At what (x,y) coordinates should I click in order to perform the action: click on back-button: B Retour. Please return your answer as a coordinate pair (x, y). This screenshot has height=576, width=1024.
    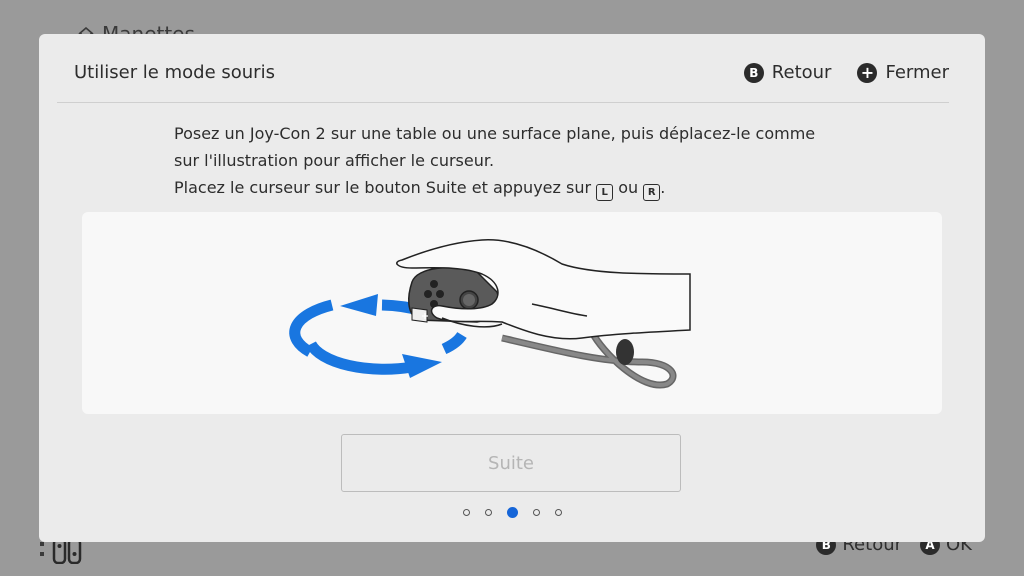
    Looking at the image, I should click on (787, 72).